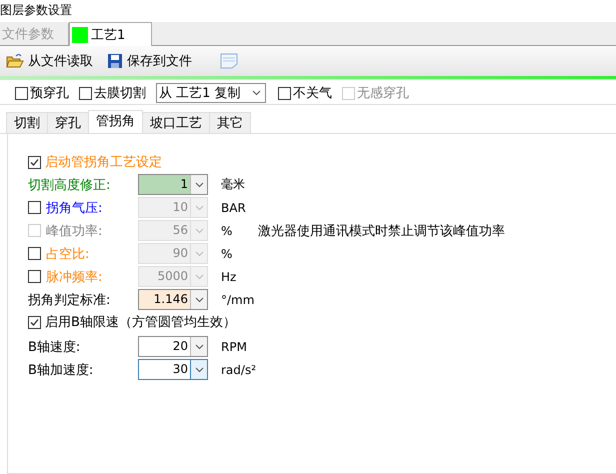 The width and height of the screenshot is (616, 474). I want to click on unit-label: RPM, so click(234, 347).